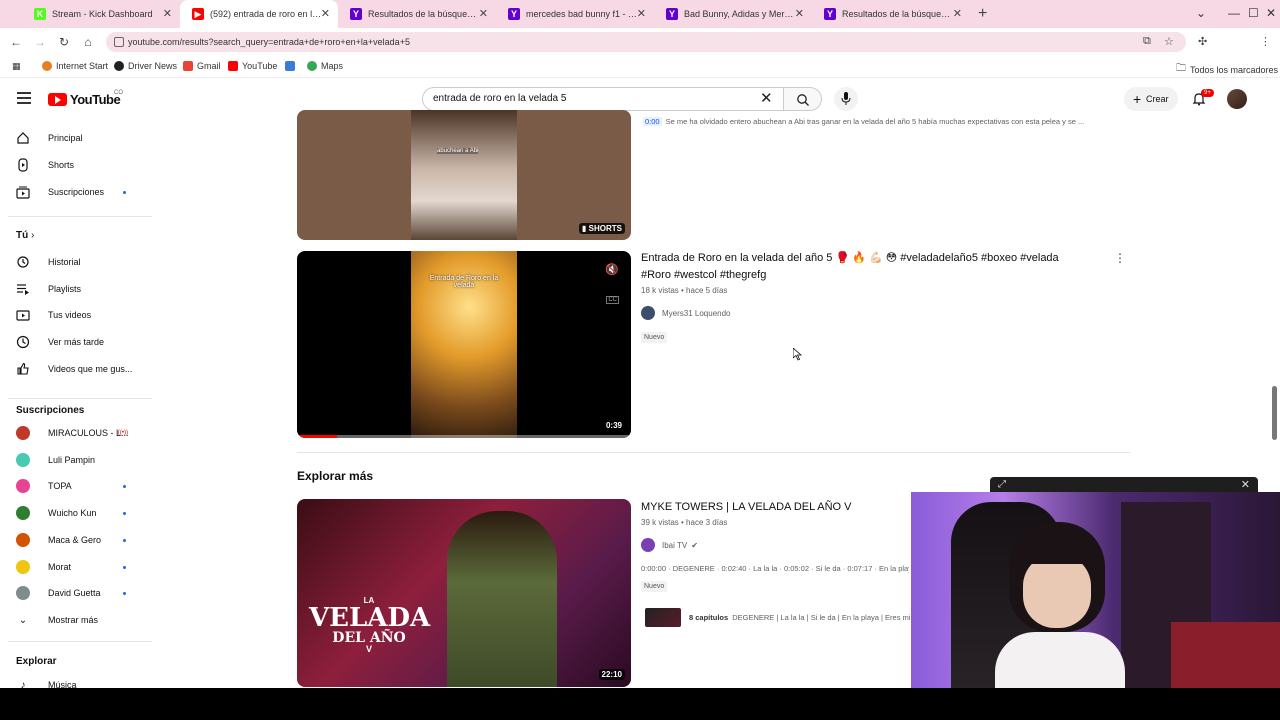  What do you see at coordinates (36, 661) in the screenshot?
I see `sidebar-explore-header: Explorar` at bounding box center [36, 661].